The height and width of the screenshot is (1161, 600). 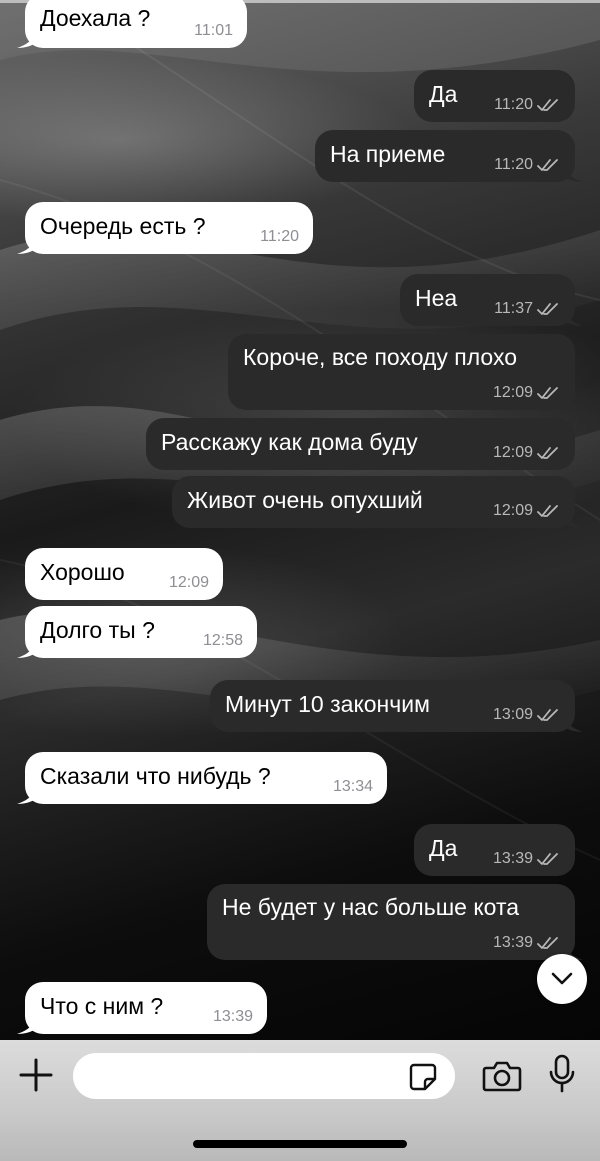 I want to click on outgoing-message: Да 13:39, so click(x=494, y=850).